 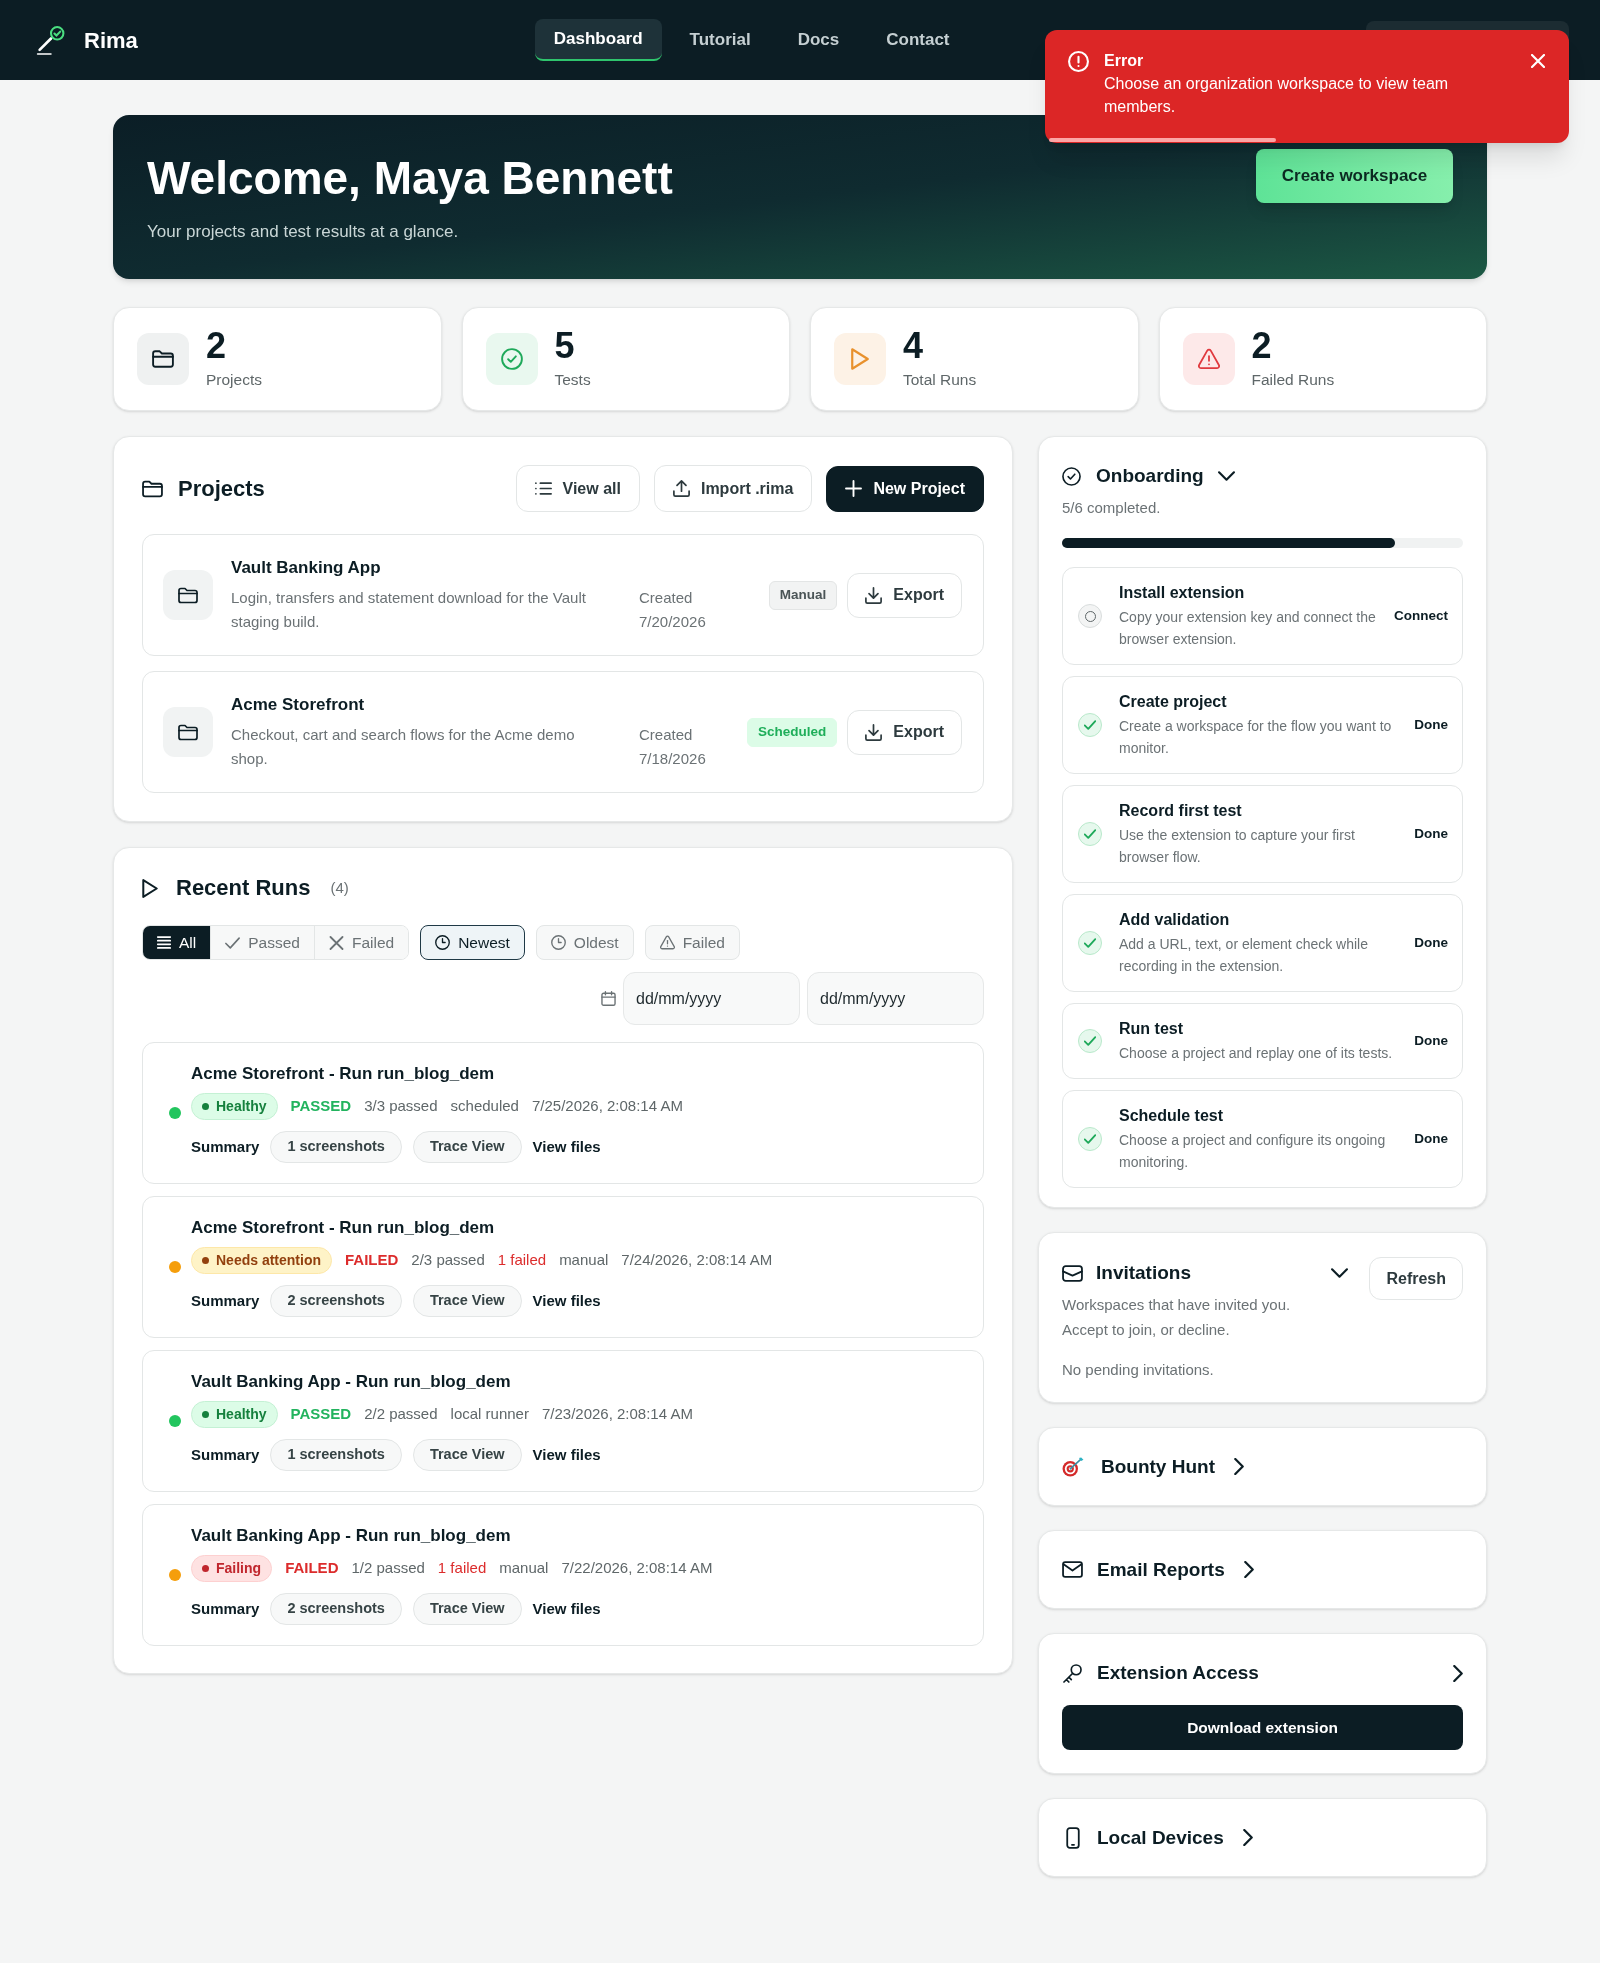 I want to click on mode-badge: Manual, so click(x=803, y=595).